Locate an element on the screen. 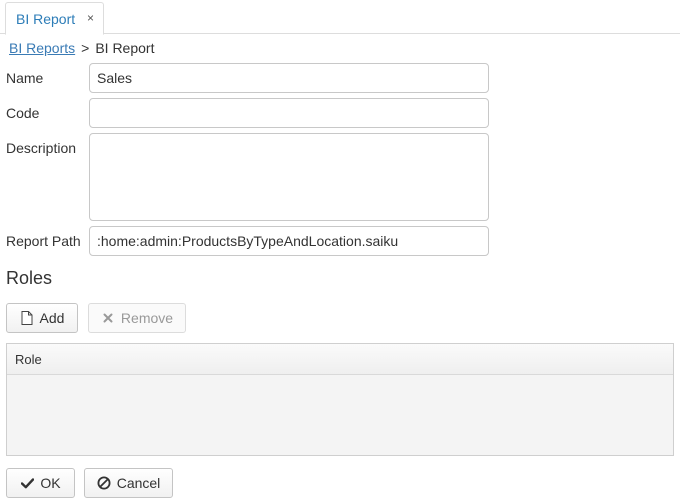  code-label: Code is located at coordinates (23, 113).